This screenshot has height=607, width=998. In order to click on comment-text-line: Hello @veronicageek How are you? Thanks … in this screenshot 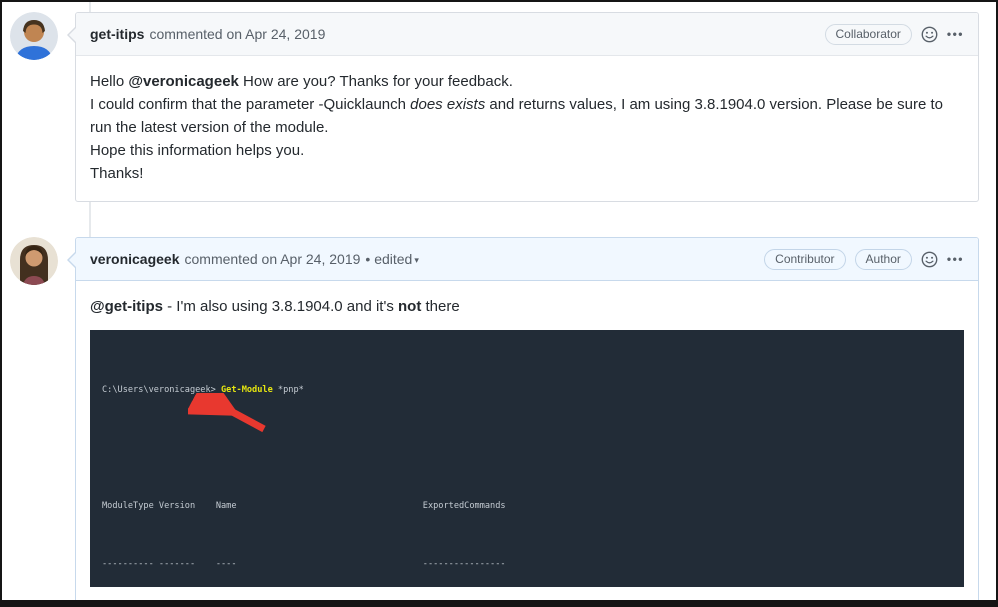, I will do `click(301, 81)`.